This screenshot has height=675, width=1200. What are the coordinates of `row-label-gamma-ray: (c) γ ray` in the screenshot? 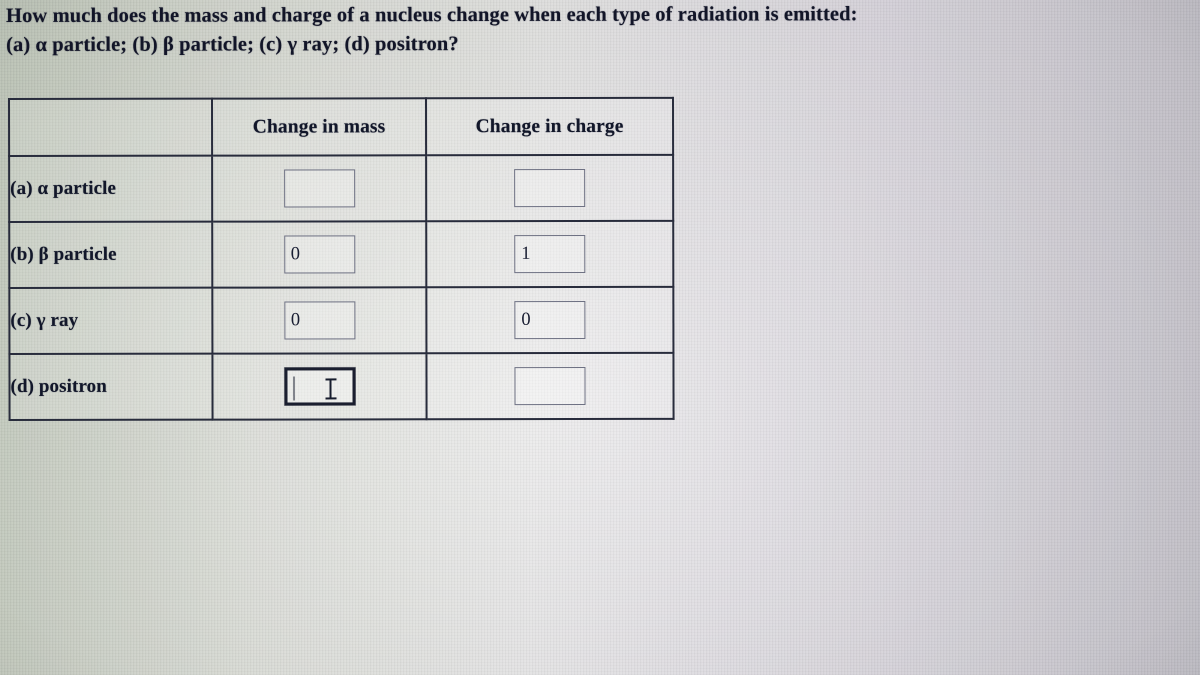 It's located at (111, 320).